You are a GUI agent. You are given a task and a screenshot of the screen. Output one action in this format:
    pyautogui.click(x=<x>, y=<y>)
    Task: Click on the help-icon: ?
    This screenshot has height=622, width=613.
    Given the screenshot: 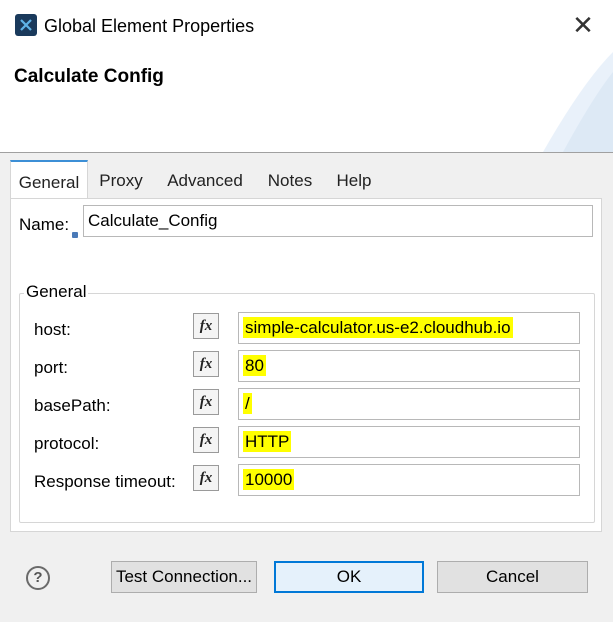 What is the action you would take?
    pyautogui.click(x=38, y=578)
    